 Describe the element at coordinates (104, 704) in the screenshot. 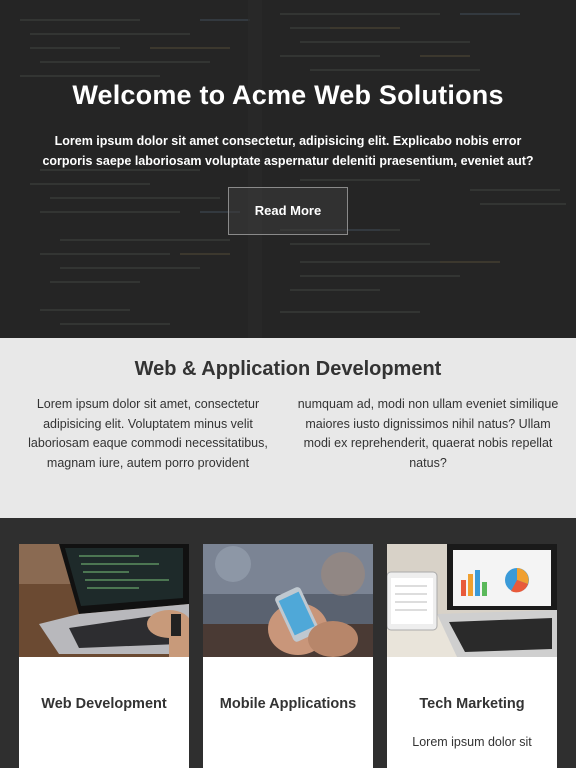

I see `card-title: Web Development` at that location.